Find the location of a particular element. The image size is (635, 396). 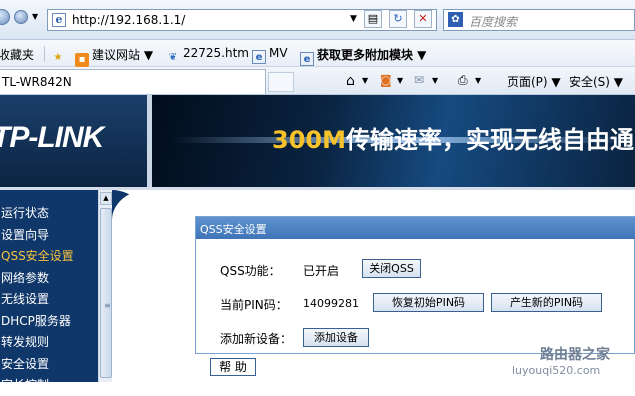

sidebar-item-network: 网络参数 is located at coordinates (49, 278).